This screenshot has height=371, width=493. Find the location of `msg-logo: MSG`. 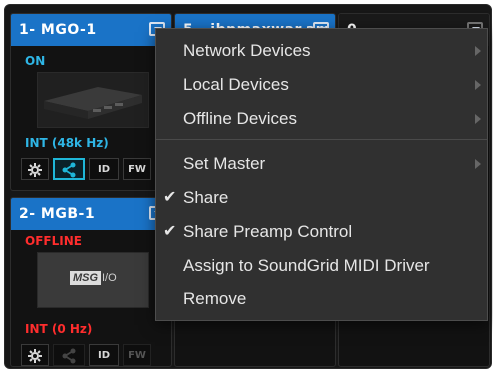

msg-logo: MSG is located at coordinates (86, 278).